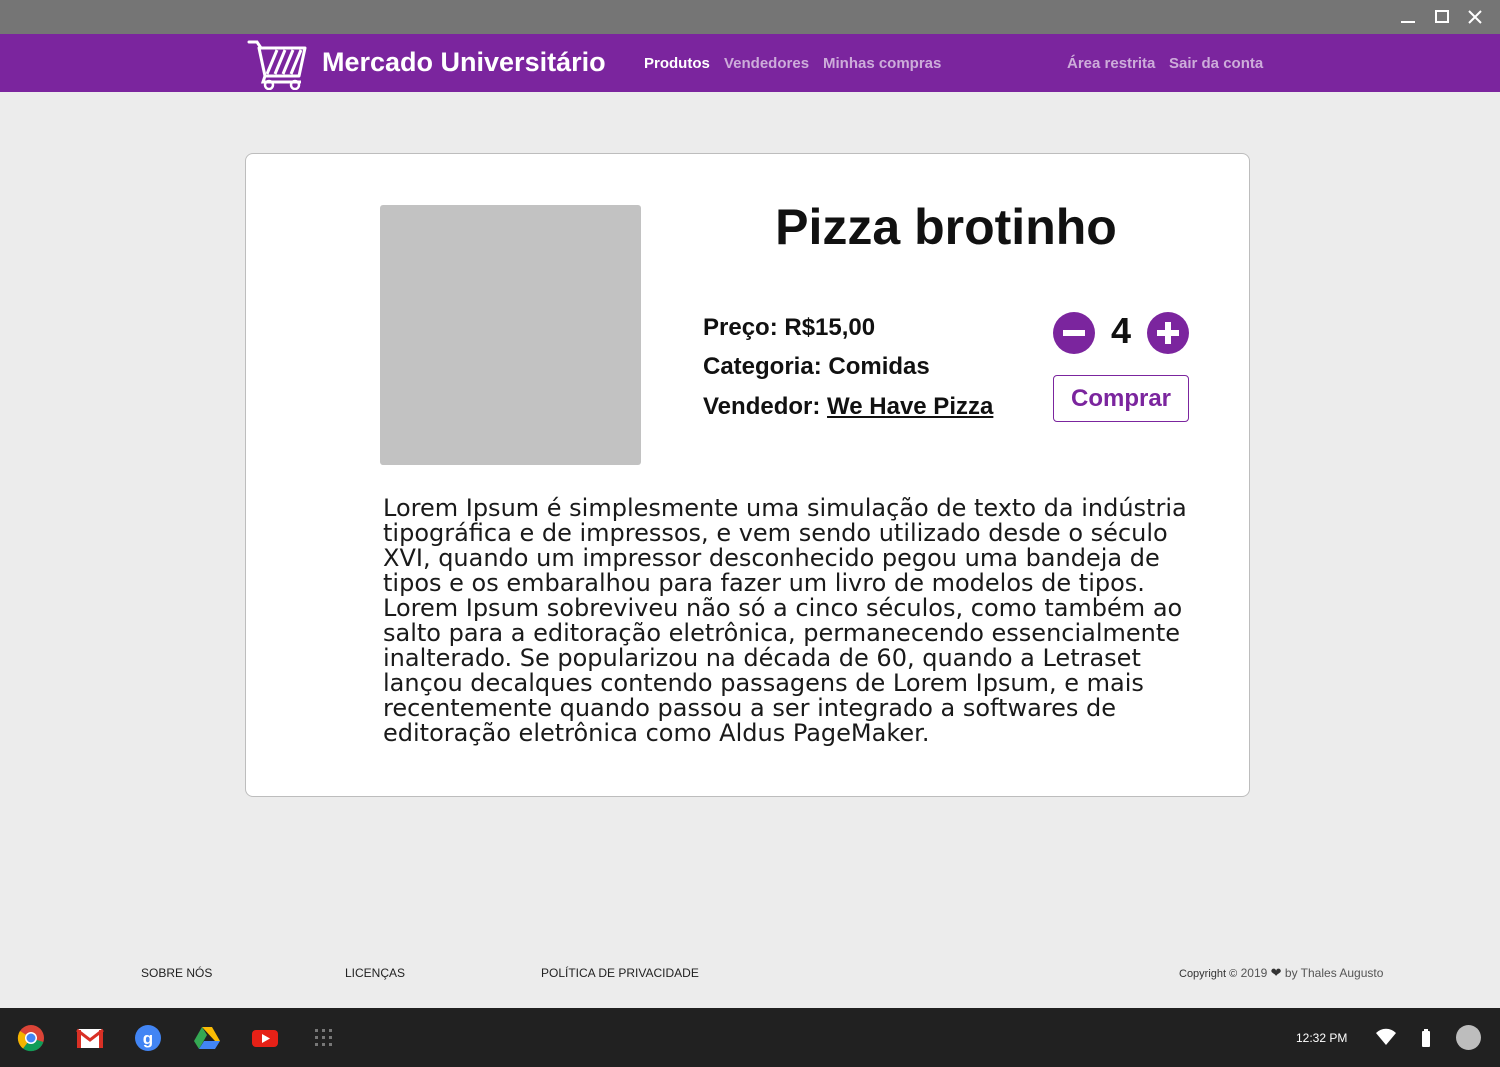 Image resolution: width=1500 pixels, height=1067 pixels. I want to click on svg-text: g, so click(148, 1038).